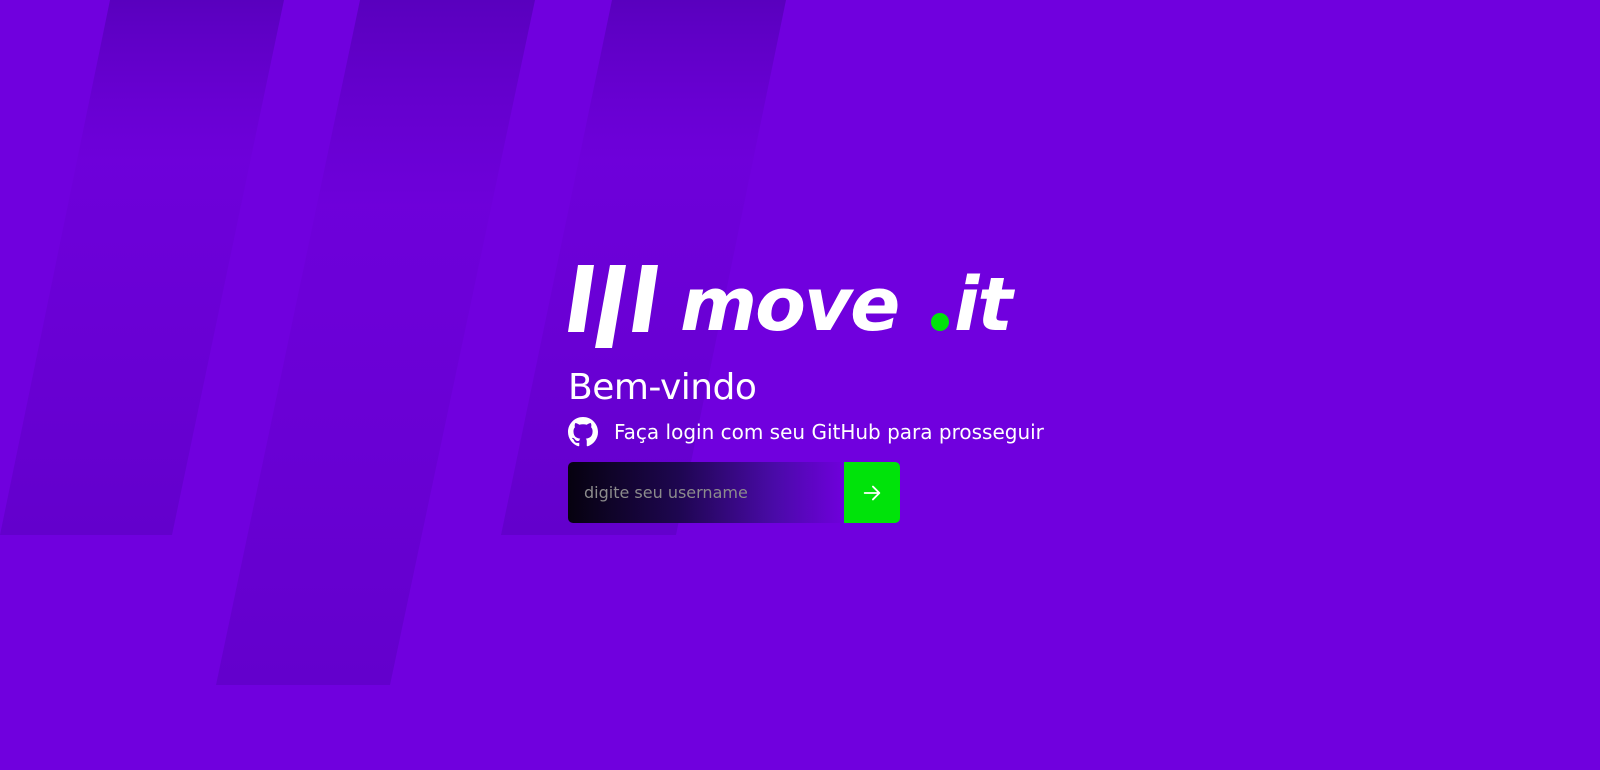 The width and height of the screenshot is (1600, 770). What do you see at coordinates (984, 305) in the screenshot?
I see `logo-wordmark-tail: it` at bounding box center [984, 305].